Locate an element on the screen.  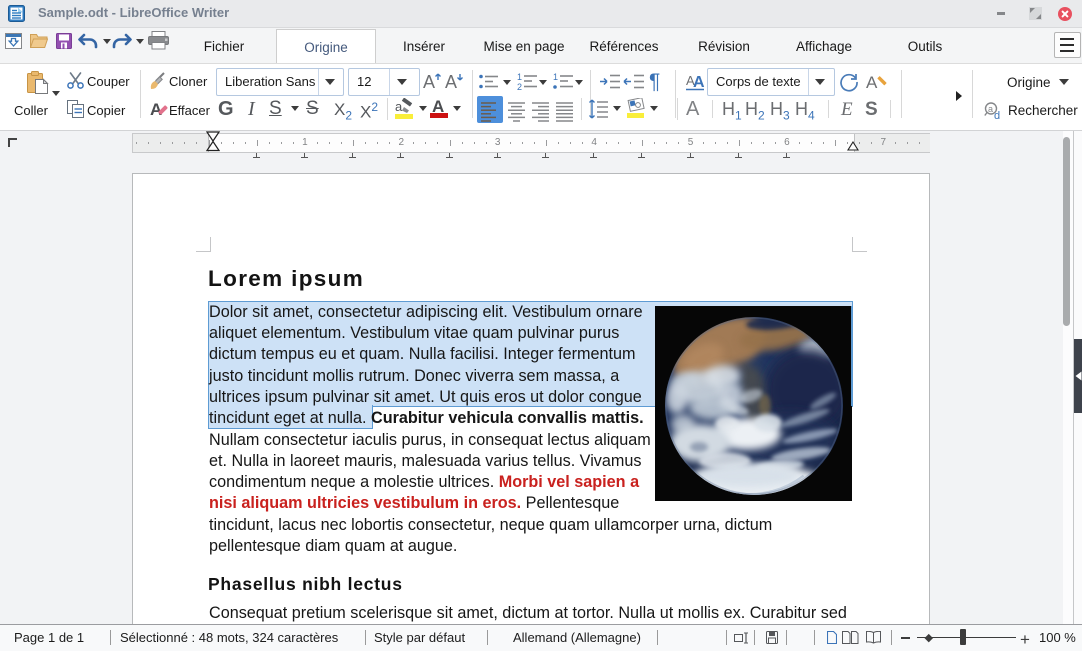
svg-text: 2 is located at coordinates (519, 86).